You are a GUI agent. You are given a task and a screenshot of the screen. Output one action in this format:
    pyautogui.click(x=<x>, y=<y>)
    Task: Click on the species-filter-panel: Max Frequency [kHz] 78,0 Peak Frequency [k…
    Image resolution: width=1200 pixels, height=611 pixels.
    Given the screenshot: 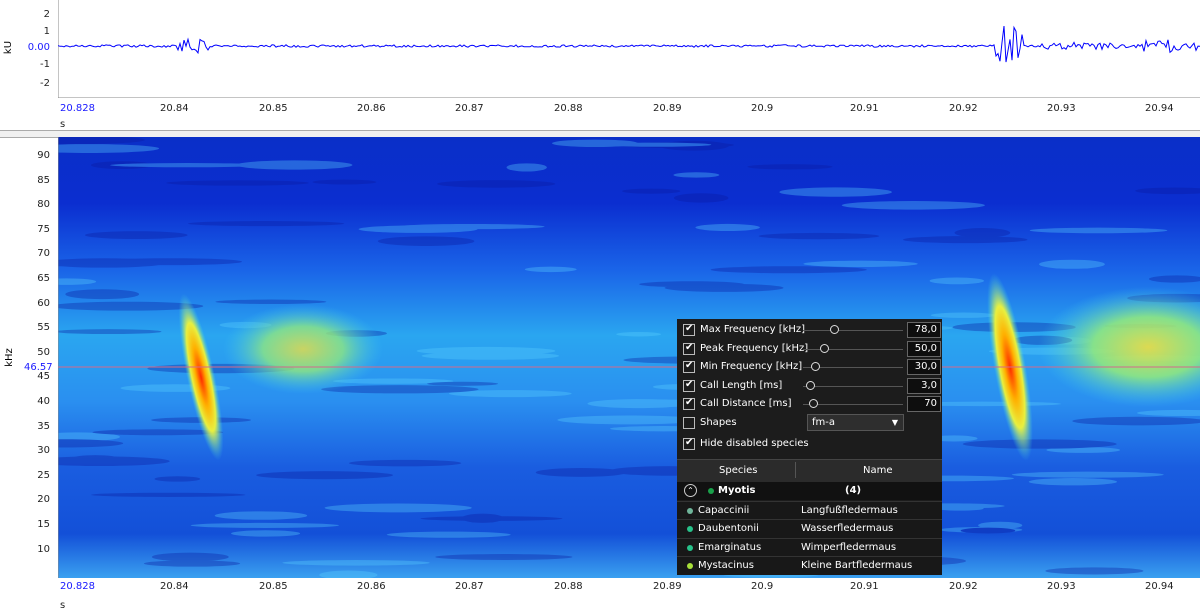 What is the action you would take?
    pyautogui.click(x=809, y=445)
    